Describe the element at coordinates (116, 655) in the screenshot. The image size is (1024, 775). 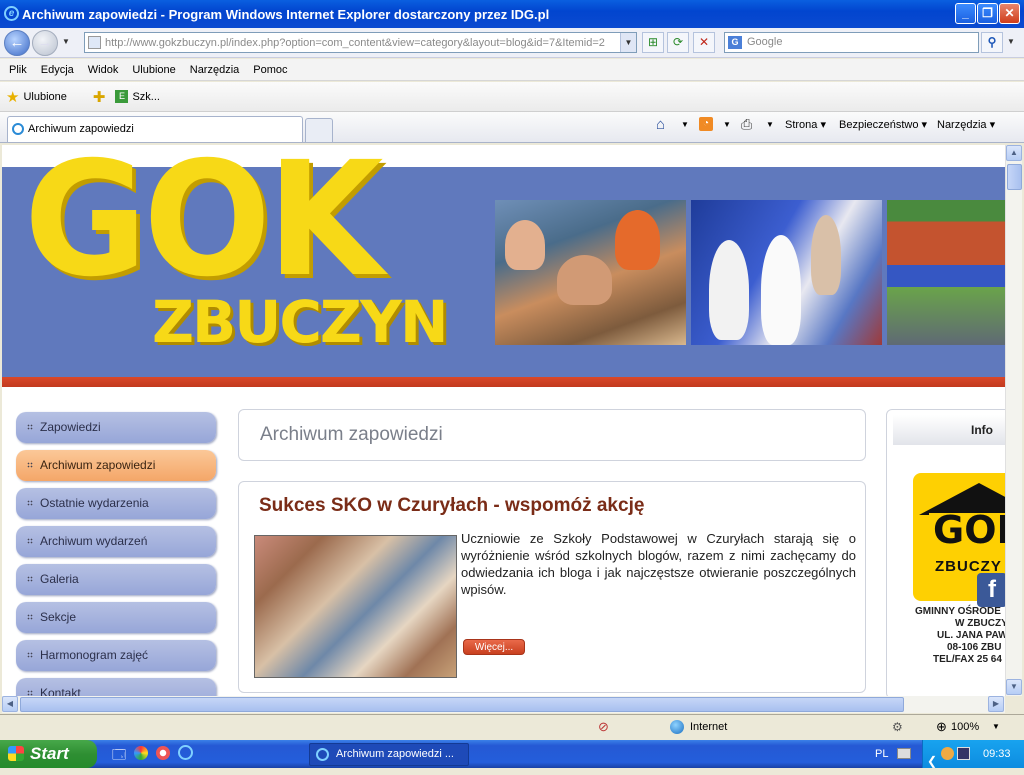
I see `menu-item-harmonogram: Harmonogram zajęć` at that location.